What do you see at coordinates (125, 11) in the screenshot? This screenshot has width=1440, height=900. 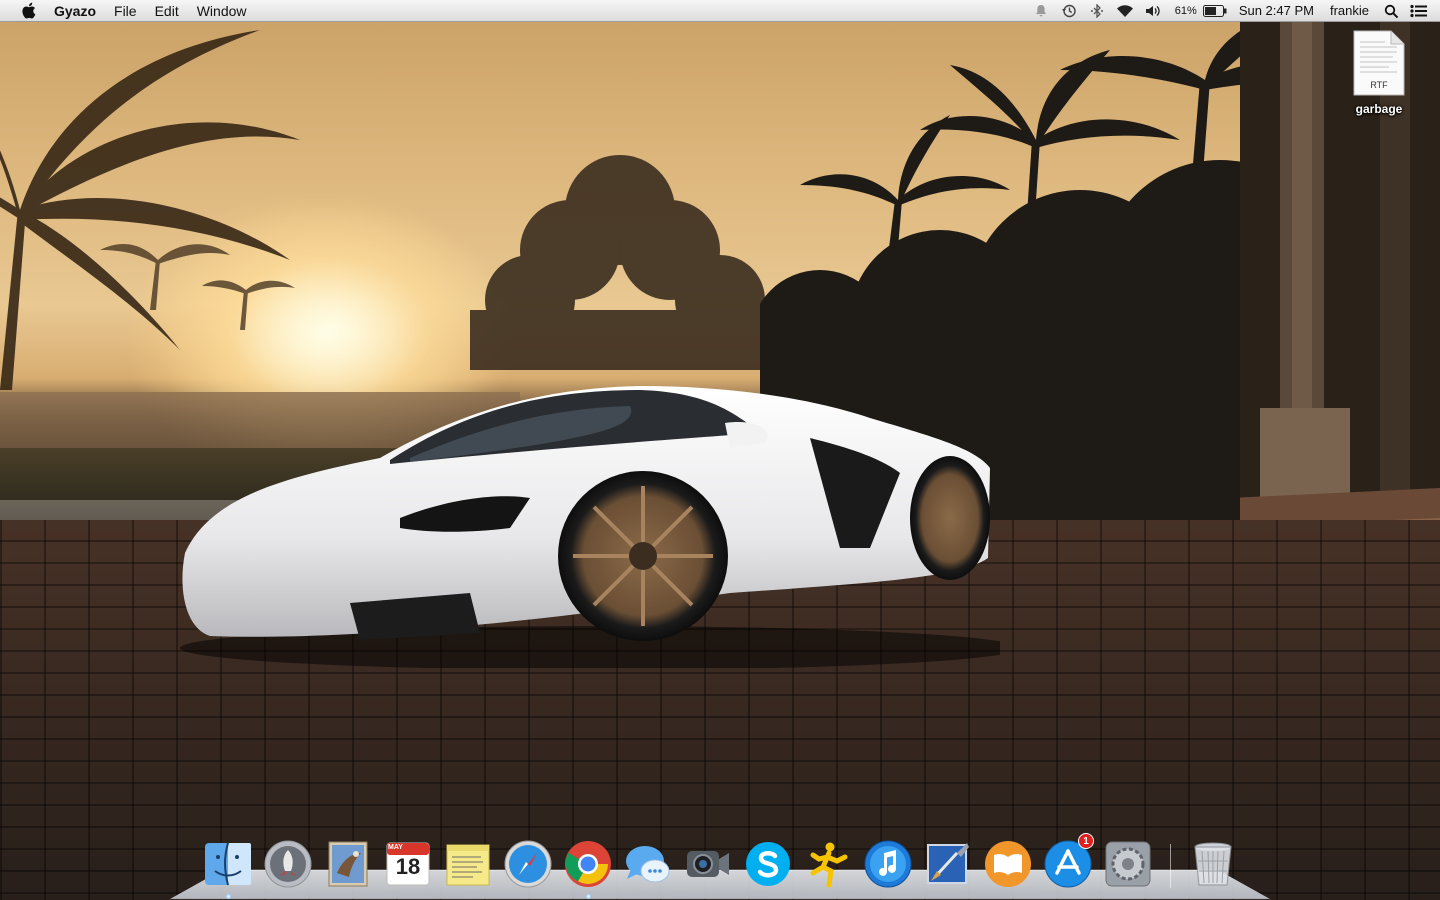 I see `menu-file: File` at bounding box center [125, 11].